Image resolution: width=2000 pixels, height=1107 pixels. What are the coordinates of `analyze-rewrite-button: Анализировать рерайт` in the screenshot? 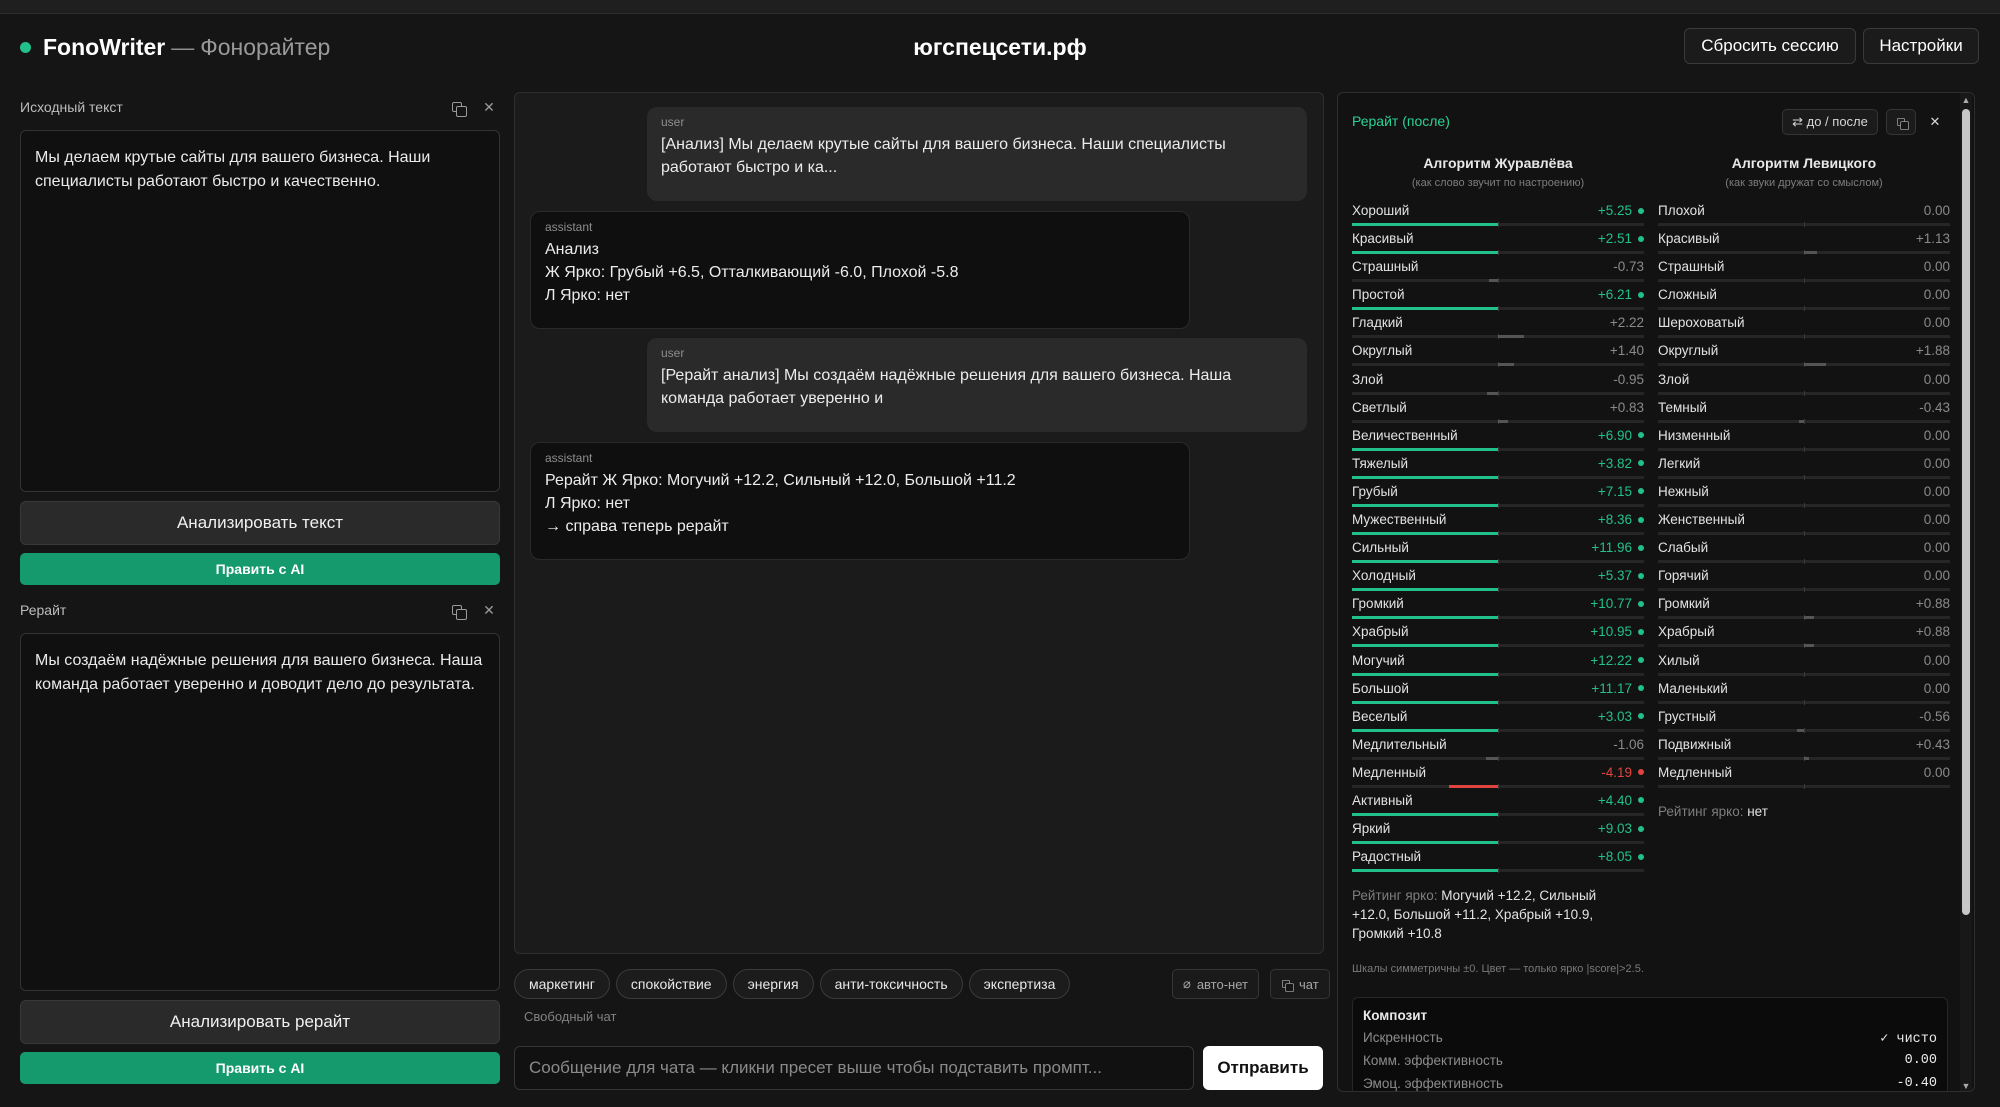 It's located at (260, 1022).